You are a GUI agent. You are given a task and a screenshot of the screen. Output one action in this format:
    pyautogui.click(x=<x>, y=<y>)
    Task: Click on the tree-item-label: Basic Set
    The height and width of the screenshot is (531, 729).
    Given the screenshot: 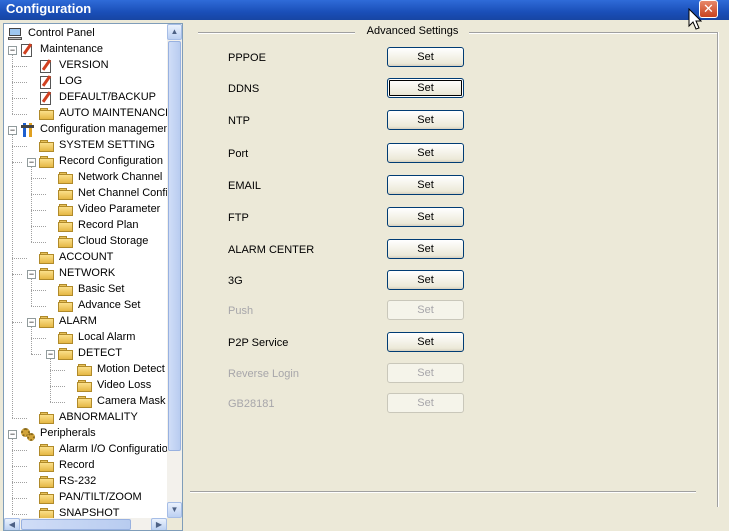 What is the action you would take?
    pyautogui.click(x=101, y=289)
    